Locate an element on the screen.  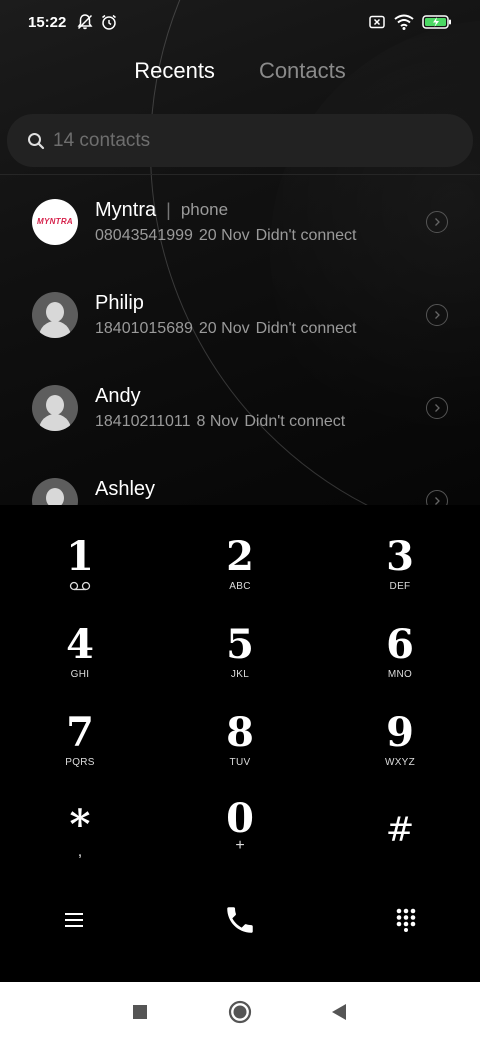
home-button is located at coordinates (240, 1012).